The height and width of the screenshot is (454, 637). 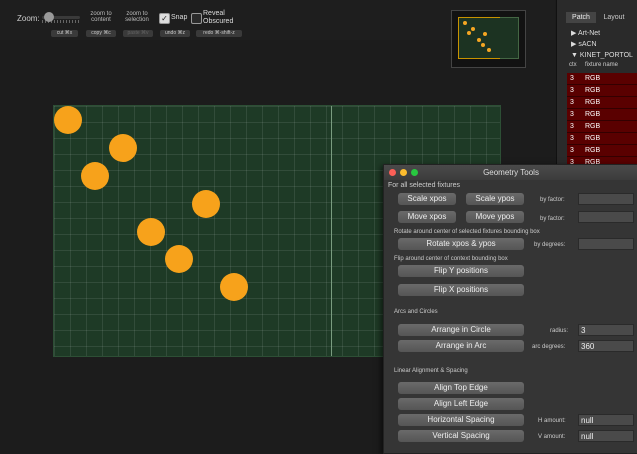 I want to click on snap-checkbox: ✓, so click(x=164, y=18).